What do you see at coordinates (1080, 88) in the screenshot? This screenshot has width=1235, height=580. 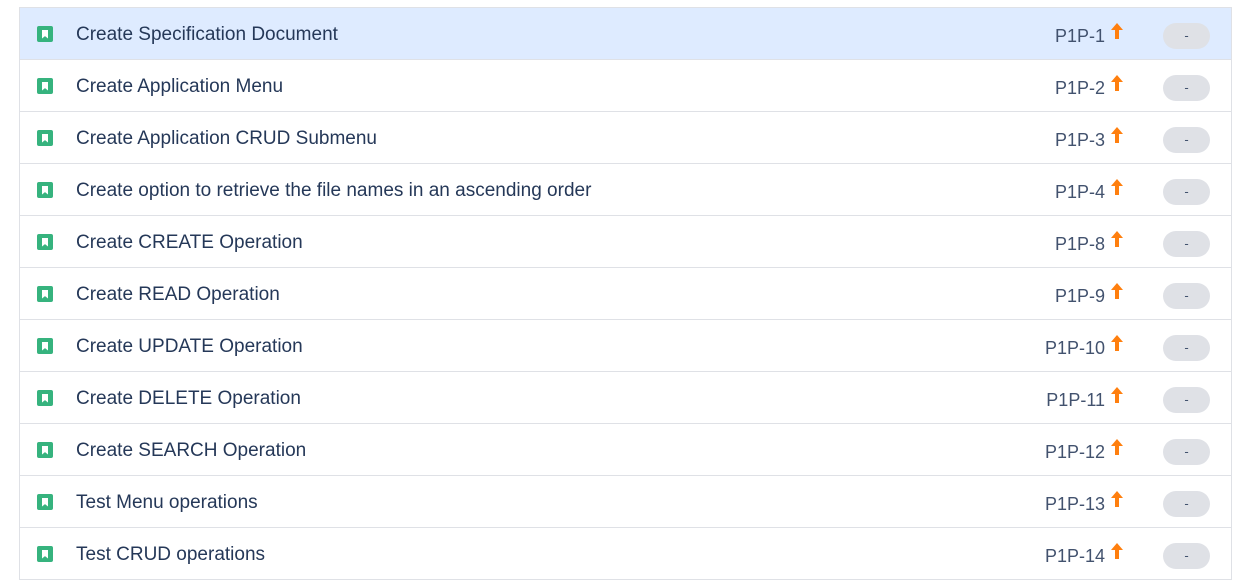 I see `issue-key: P1P-2` at bounding box center [1080, 88].